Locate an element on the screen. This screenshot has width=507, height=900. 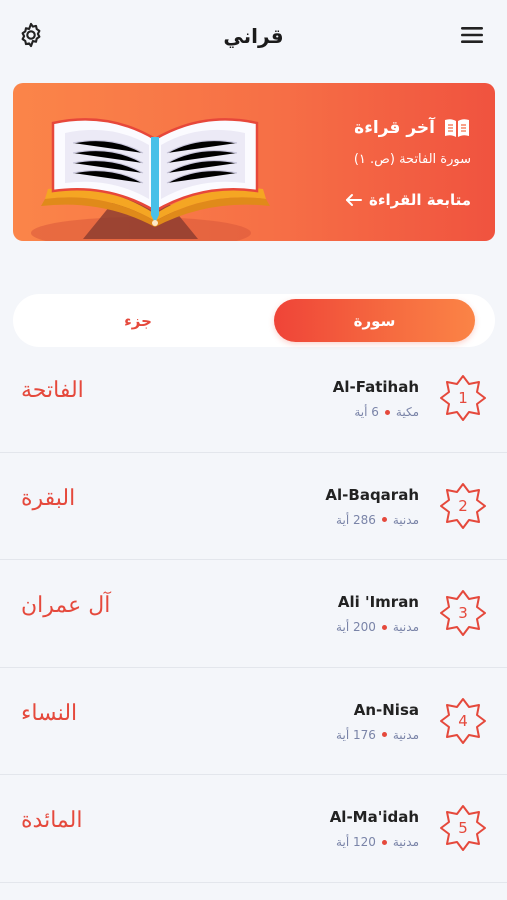
top-bar: قراني is located at coordinates (253, 36).